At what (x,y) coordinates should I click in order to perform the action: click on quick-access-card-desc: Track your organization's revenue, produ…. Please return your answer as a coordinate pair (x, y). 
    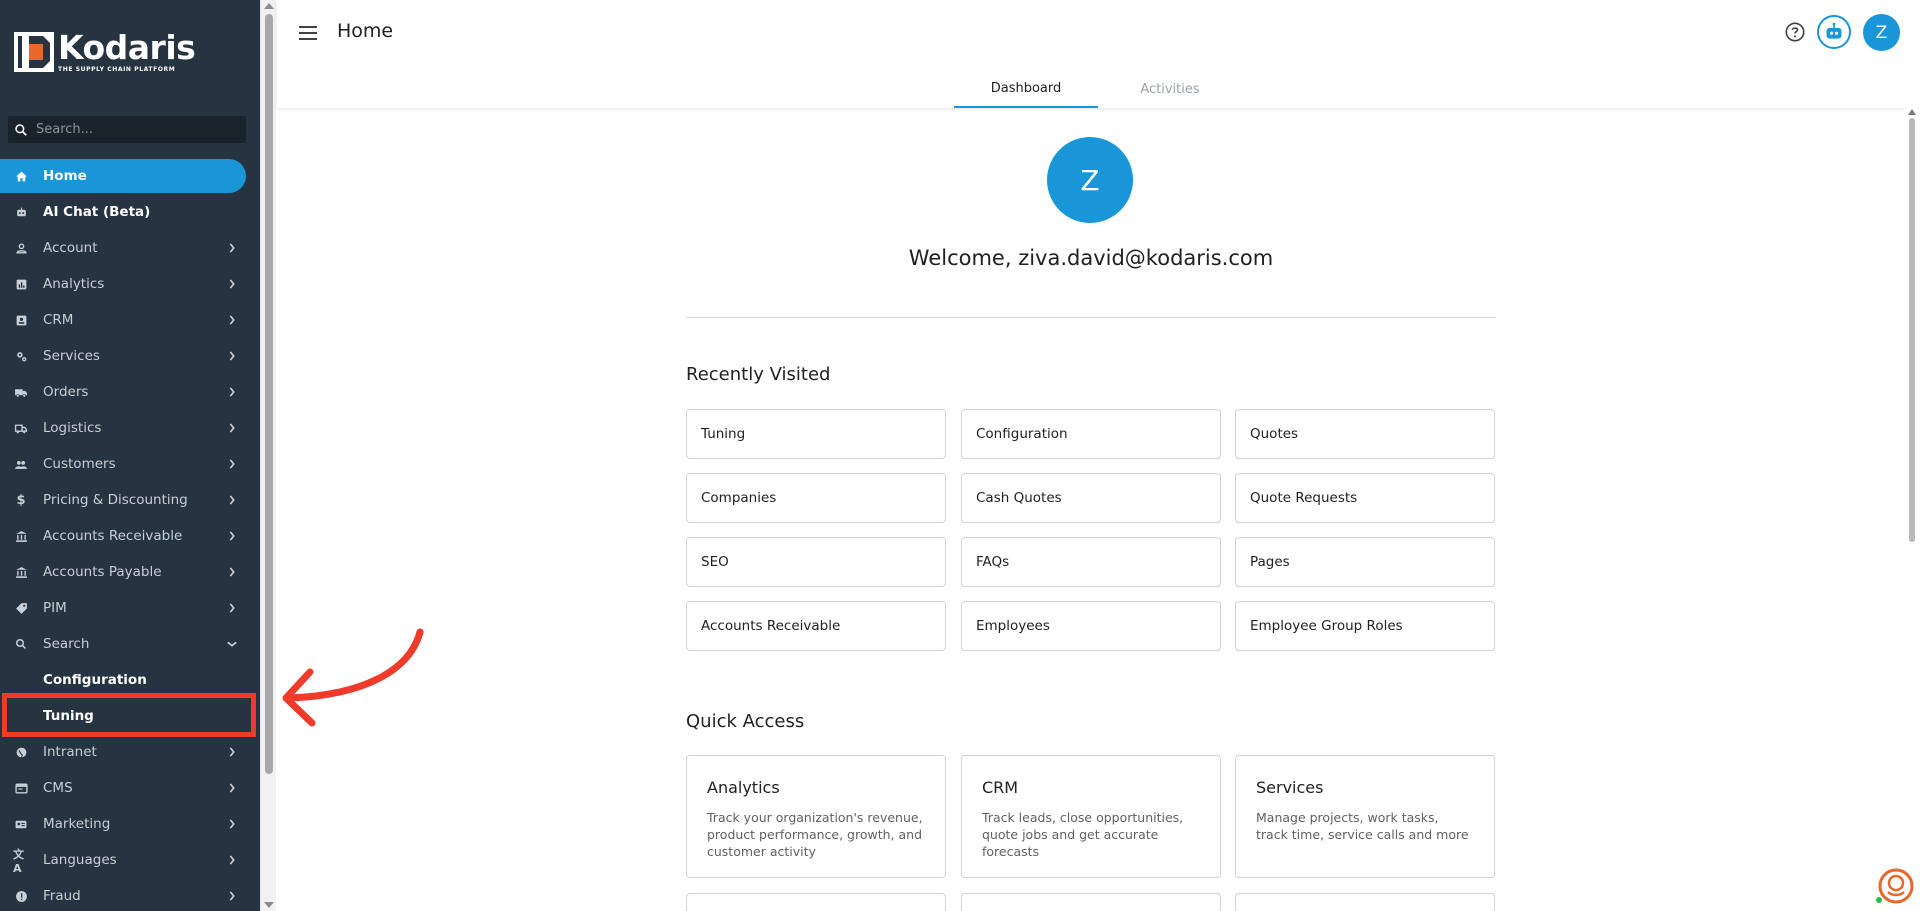
    Looking at the image, I should click on (815, 834).